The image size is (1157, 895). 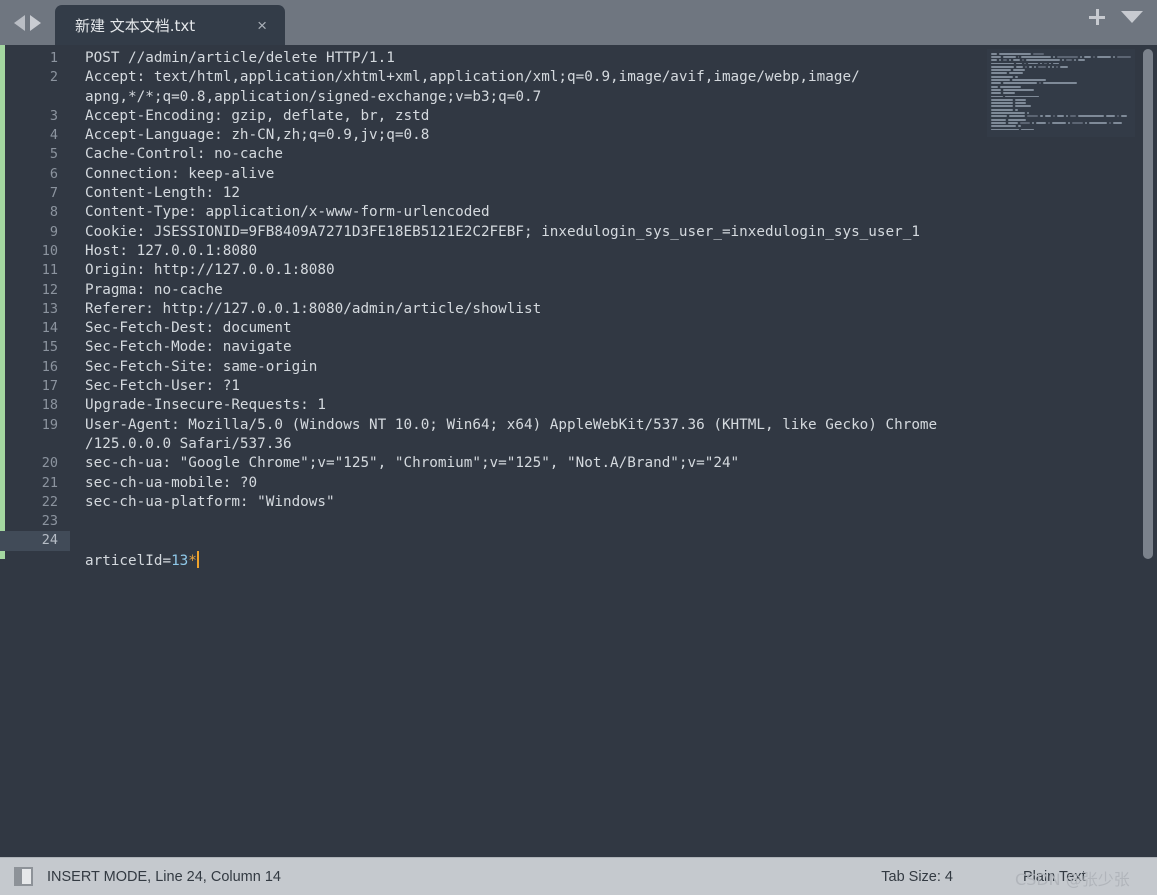 What do you see at coordinates (35, 444) in the screenshot?
I see `line-number` at bounding box center [35, 444].